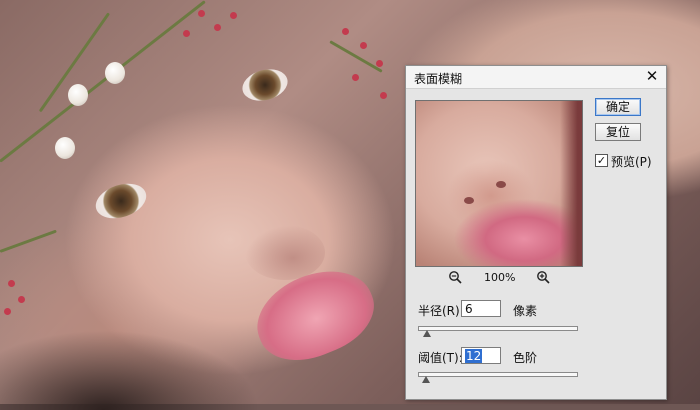 The height and width of the screenshot is (410, 700). What do you see at coordinates (498, 328) in the screenshot?
I see `radius-slider` at bounding box center [498, 328].